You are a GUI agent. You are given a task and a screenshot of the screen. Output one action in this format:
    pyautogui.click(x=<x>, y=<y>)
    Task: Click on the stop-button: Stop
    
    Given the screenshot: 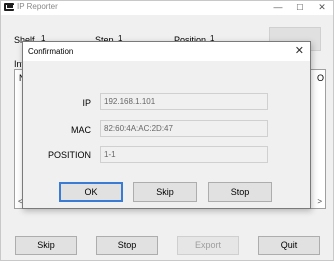 What is the action you would take?
    pyautogui.click(x=127, y=245)
    